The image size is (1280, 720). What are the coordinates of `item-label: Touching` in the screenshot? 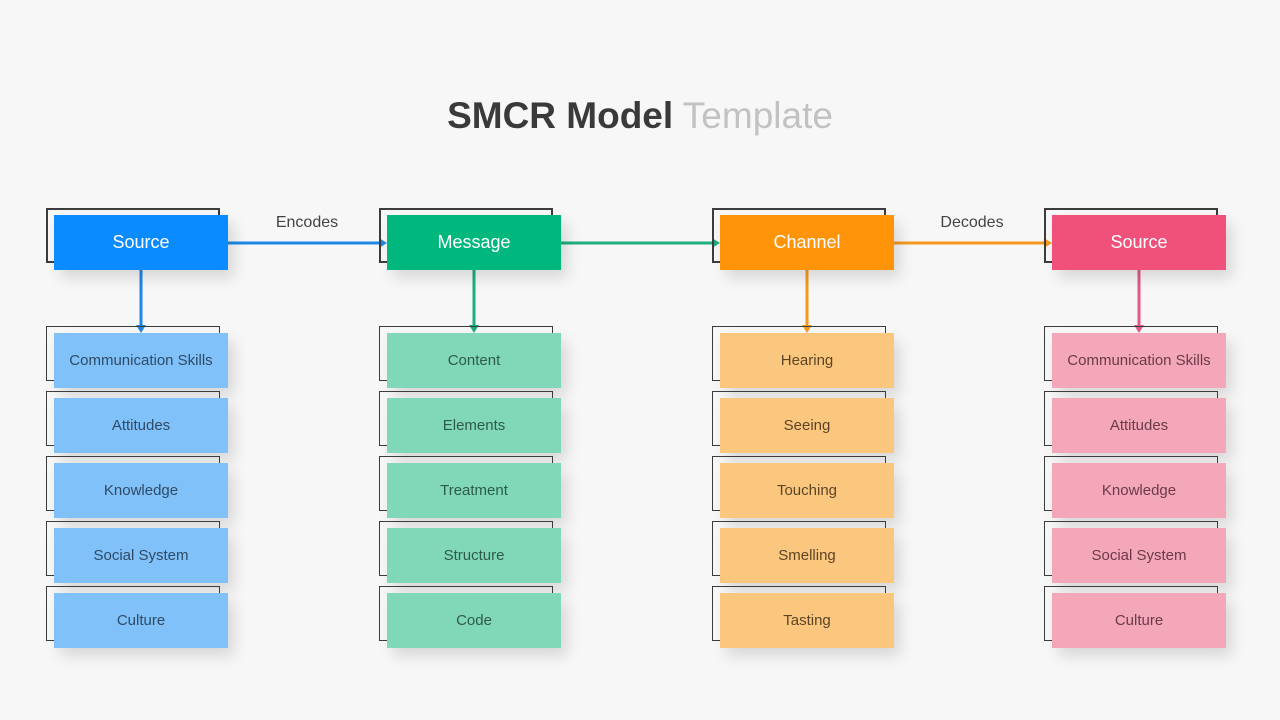 It's located at (807, 490).